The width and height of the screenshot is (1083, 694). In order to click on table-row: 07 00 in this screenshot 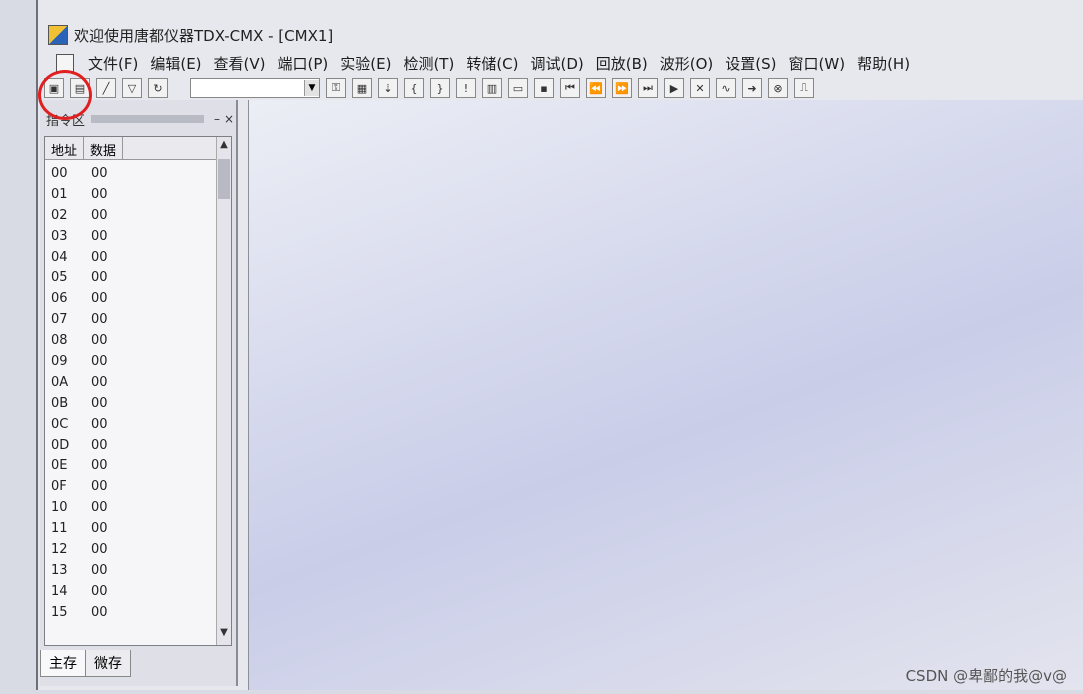, I will do `click(130, 319)`.